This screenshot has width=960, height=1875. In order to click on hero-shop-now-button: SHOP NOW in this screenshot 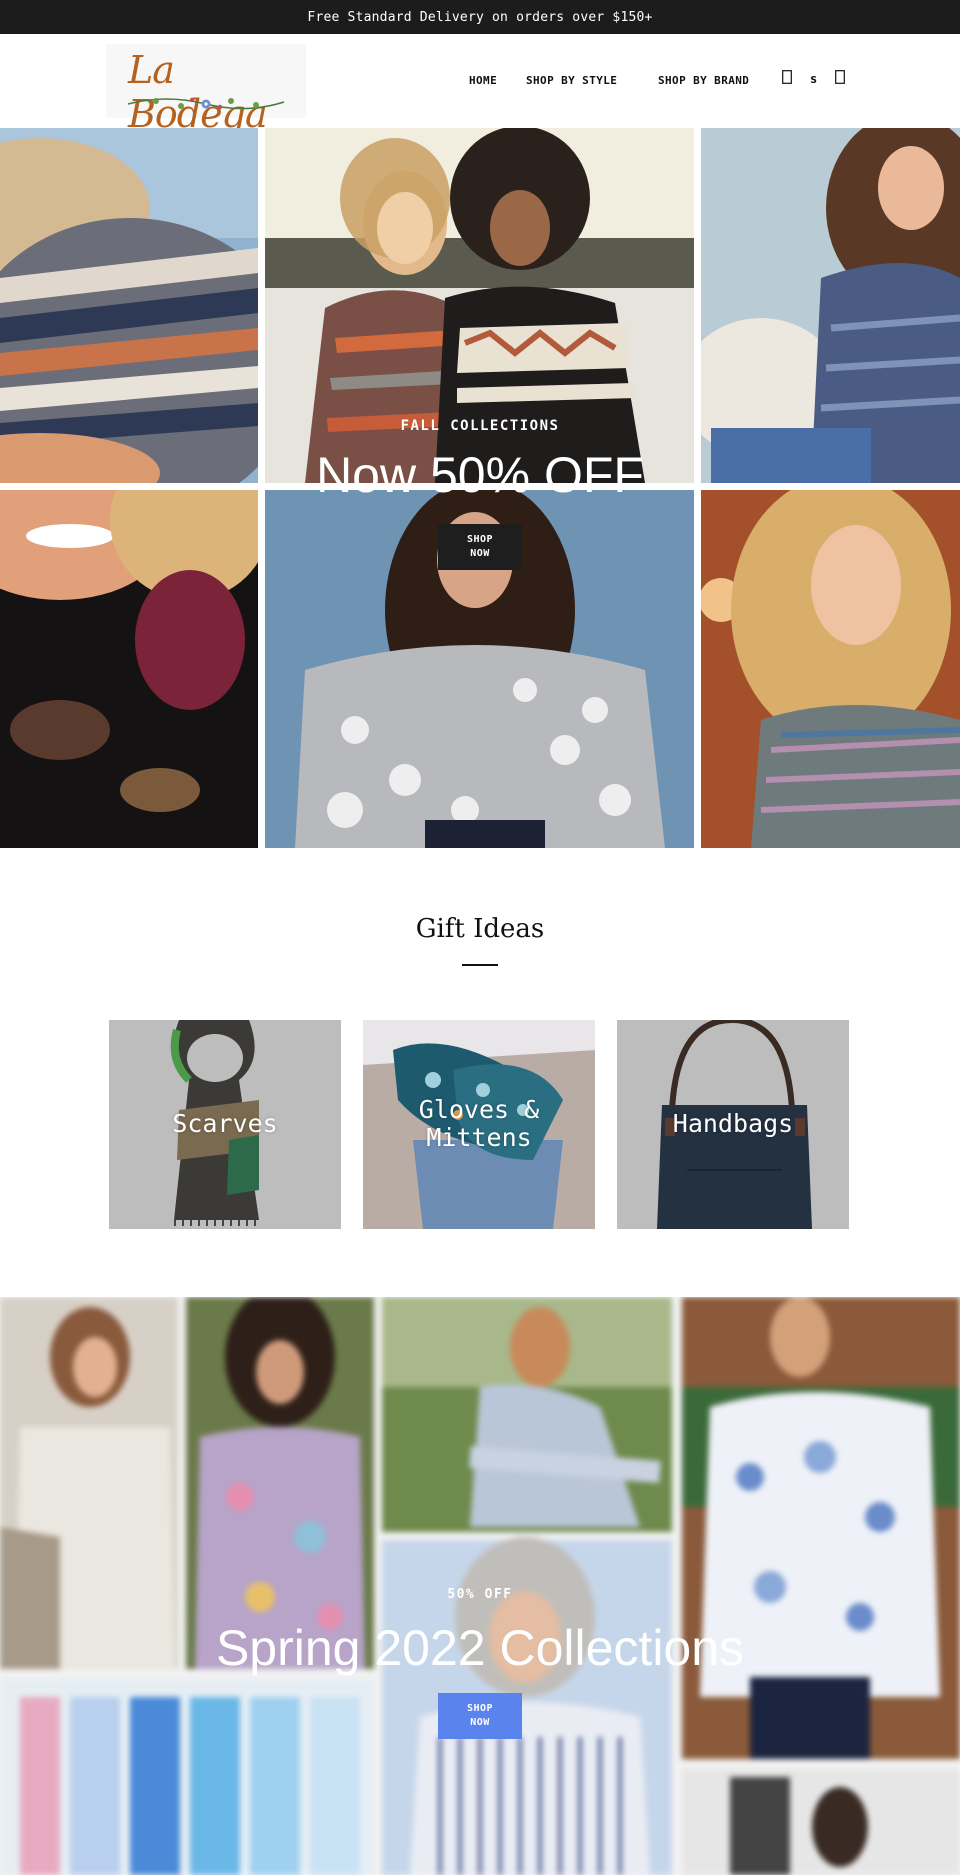, I will do `click(480, 547)`.